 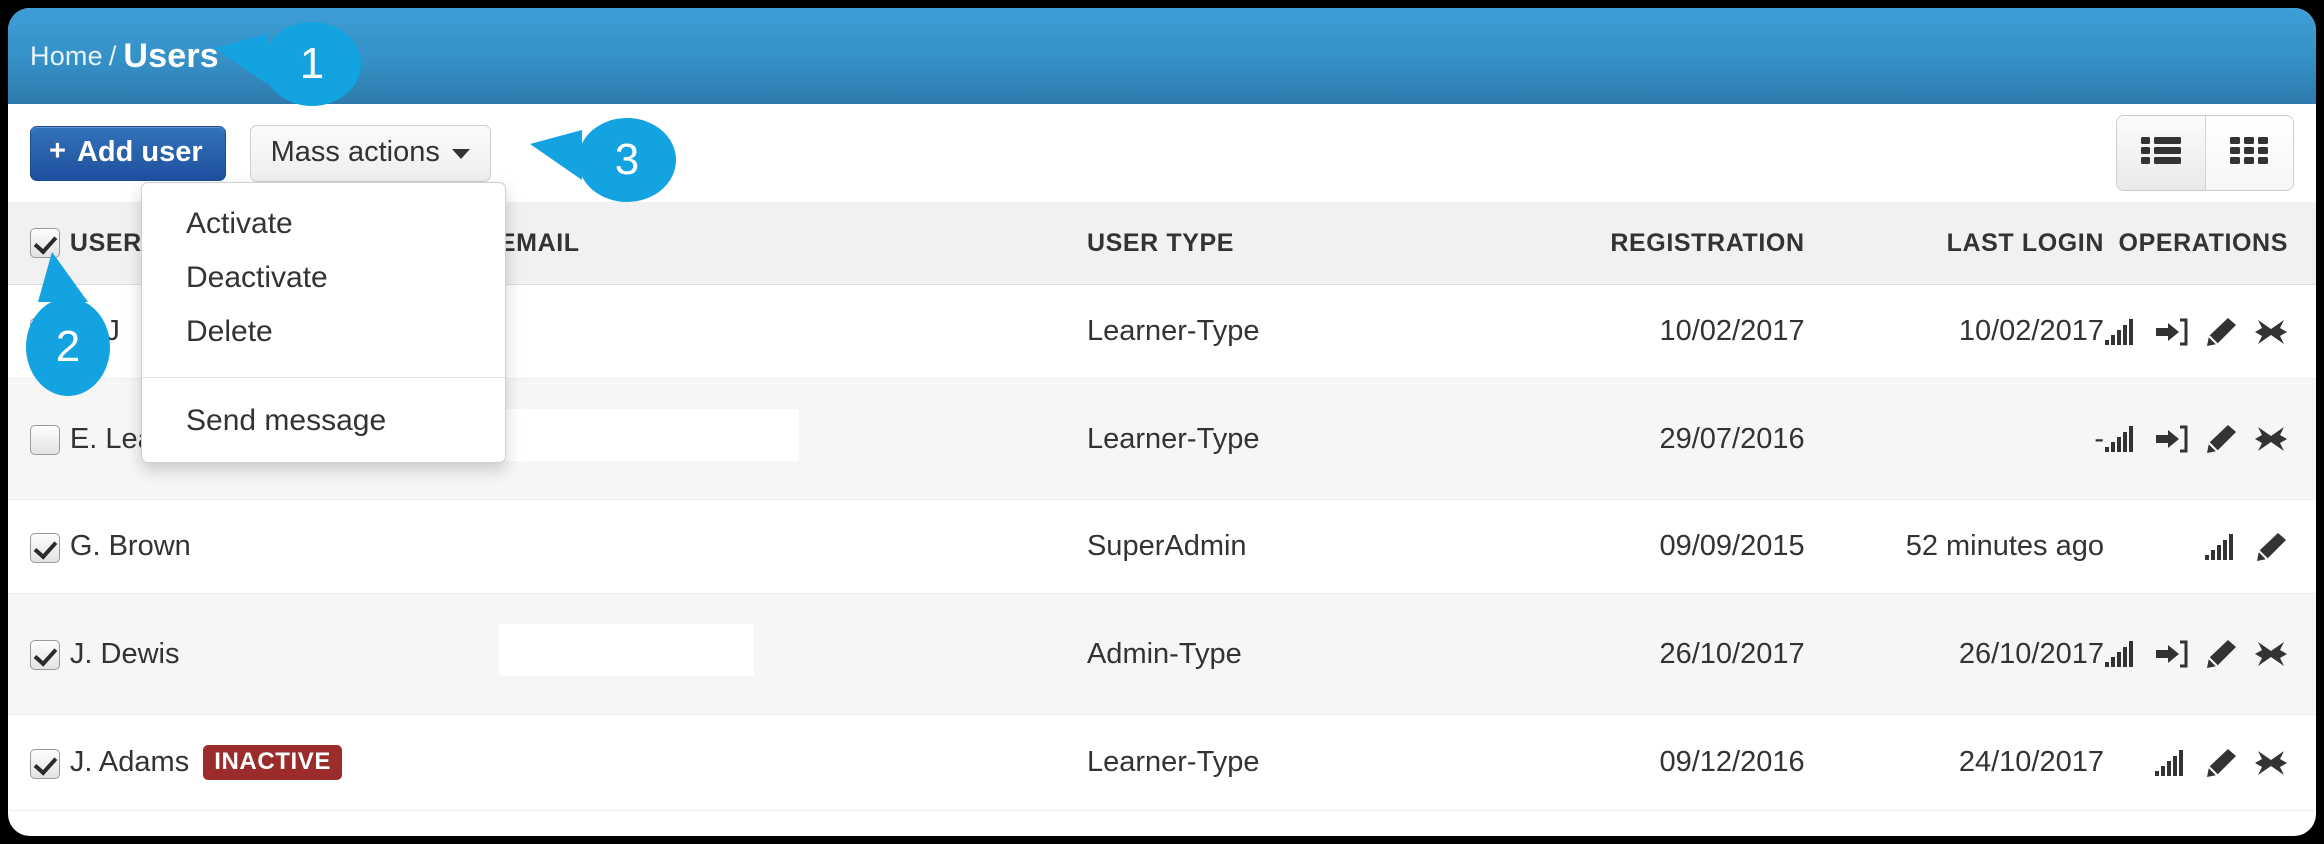 What do you see at coordinates (323, 421) in the screenshot?
I see `menu-item-send-message: Send message` at bounding box center [323, 421].